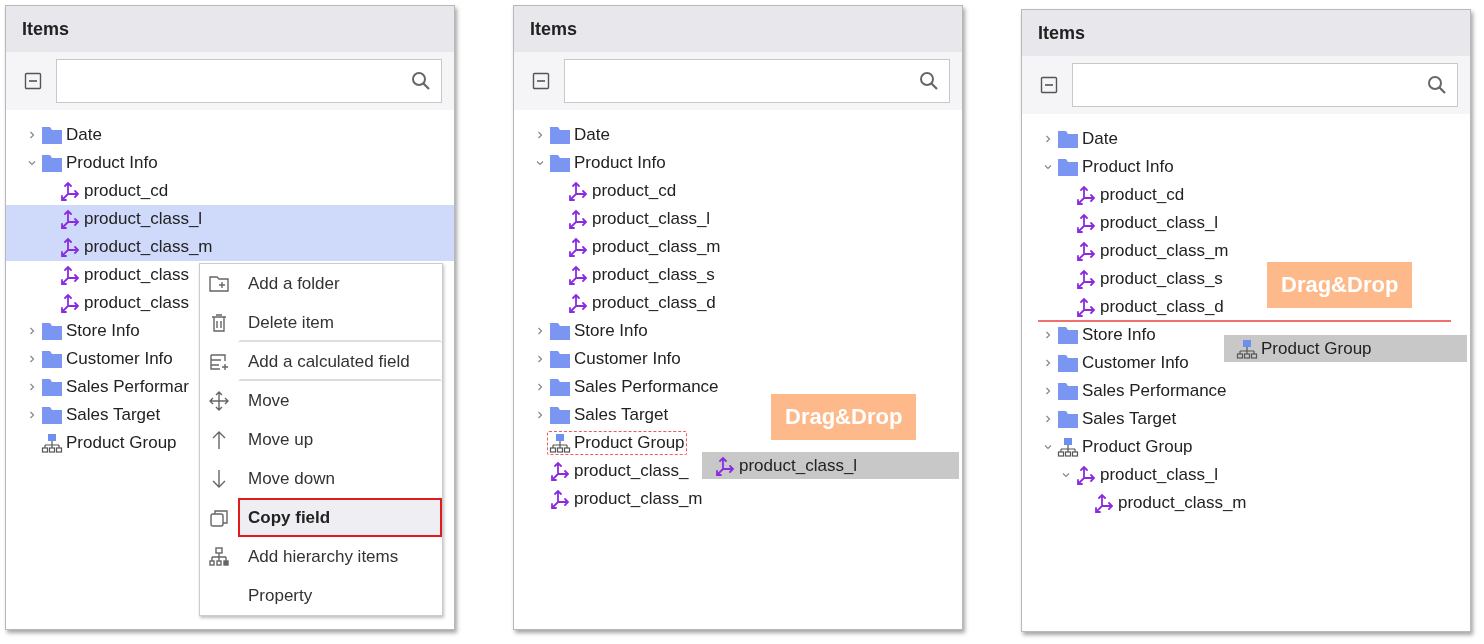 The image size is (1484, 644). Describe the element at coordinates (340, 361) in the screenshot. I see `menu-item: Add a calculated field` at that location.